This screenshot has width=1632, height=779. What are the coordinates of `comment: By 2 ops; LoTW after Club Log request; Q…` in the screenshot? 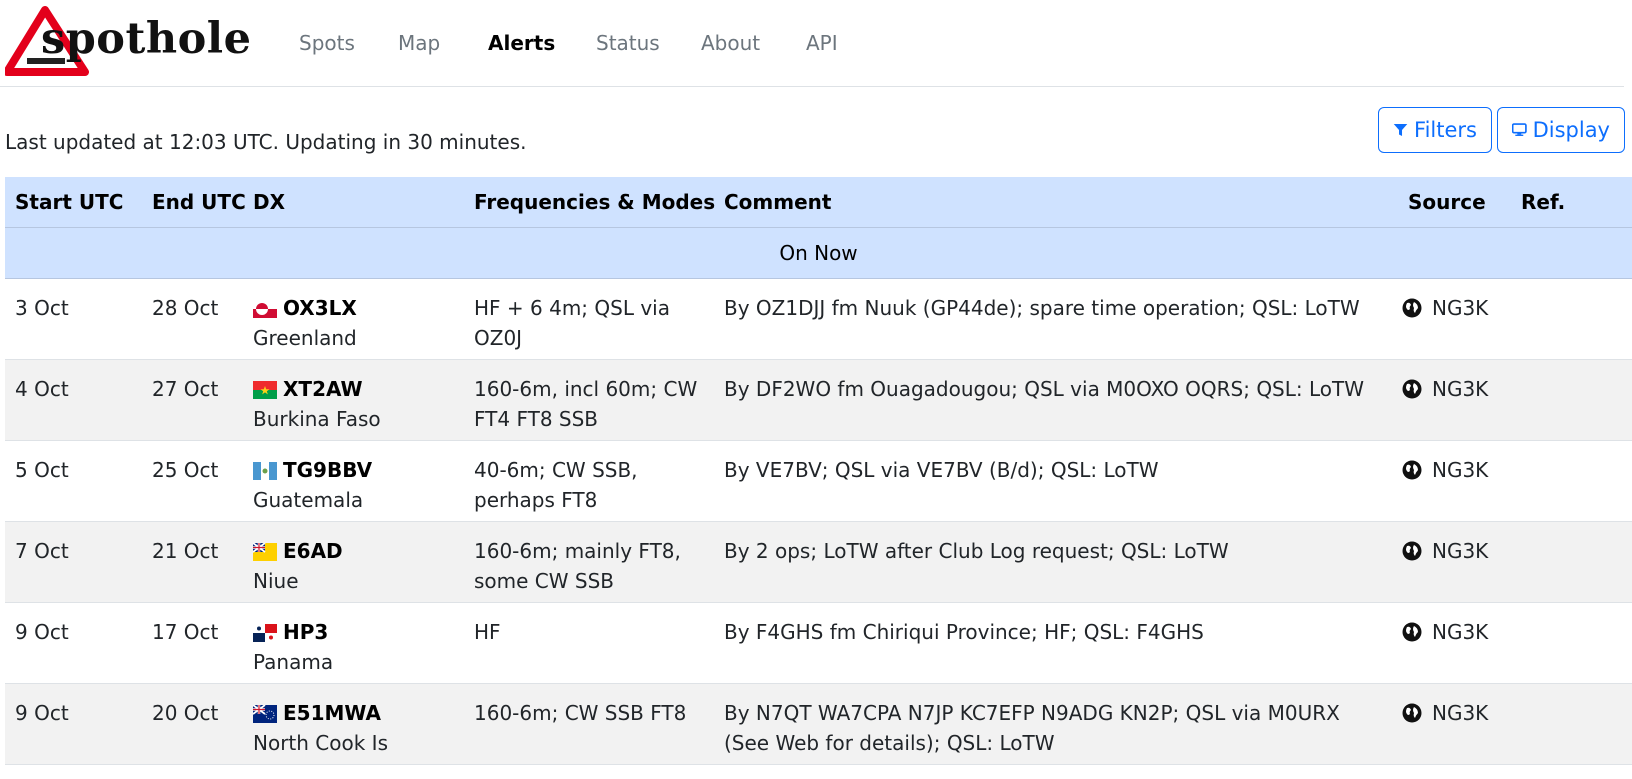 It's located at (976, 551).